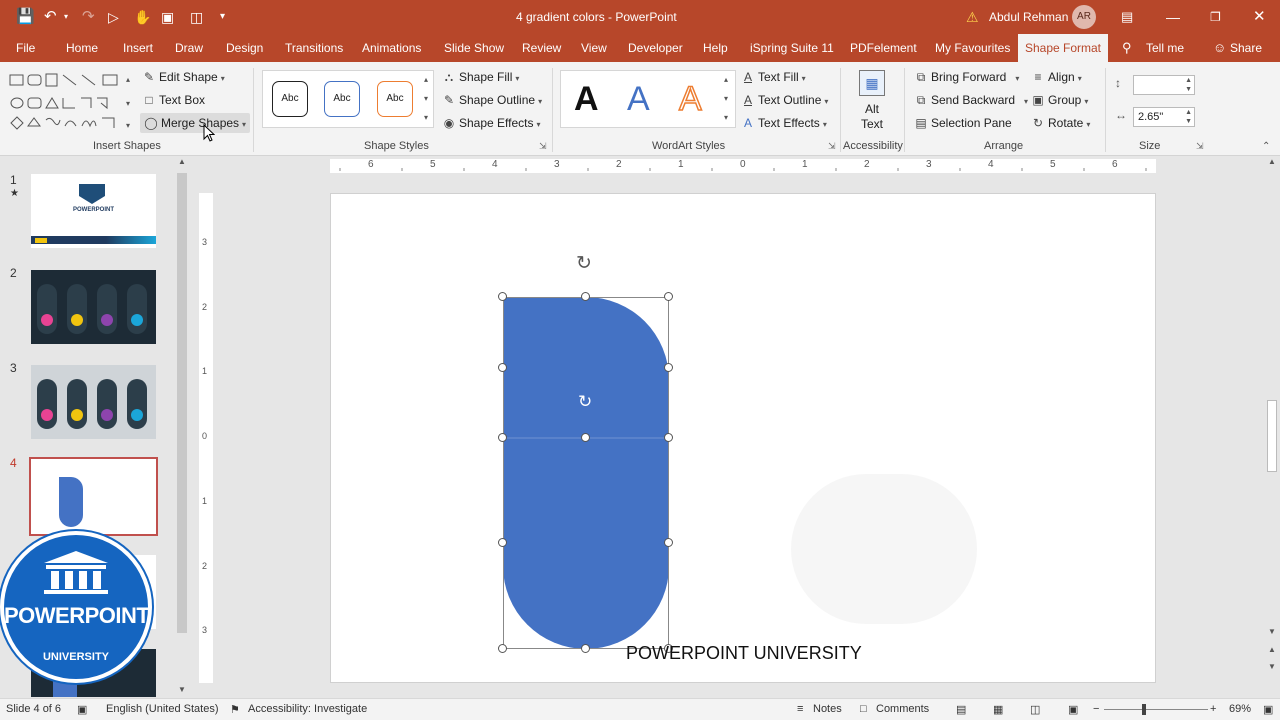 Image resolution: width=1280 pixels, height=720 pixels. What do you see at coordinates (584, 263) in the screenshot?
I see `rotate-handle-icon: ↻` at bounding box center [584, 263].